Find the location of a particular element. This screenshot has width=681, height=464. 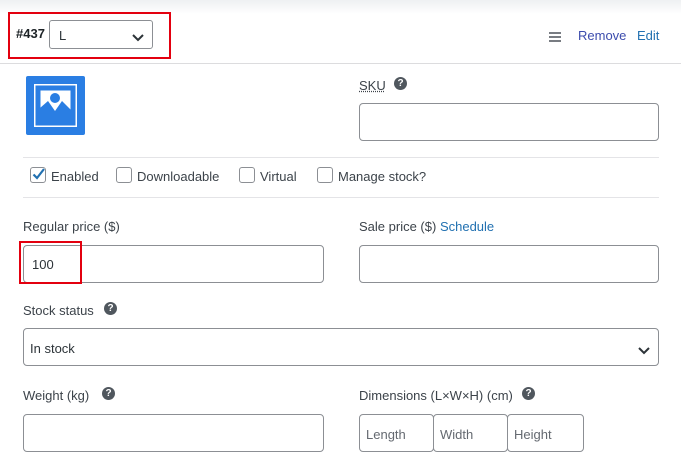

dimensions-label: Dimensions (L×W×H) (cm) is located at coordinates (436, 395).